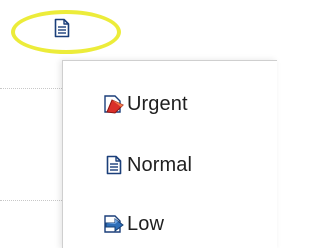 The image size is (320, 248). I want to click on urgent-priority-icon, so click(114, 104).